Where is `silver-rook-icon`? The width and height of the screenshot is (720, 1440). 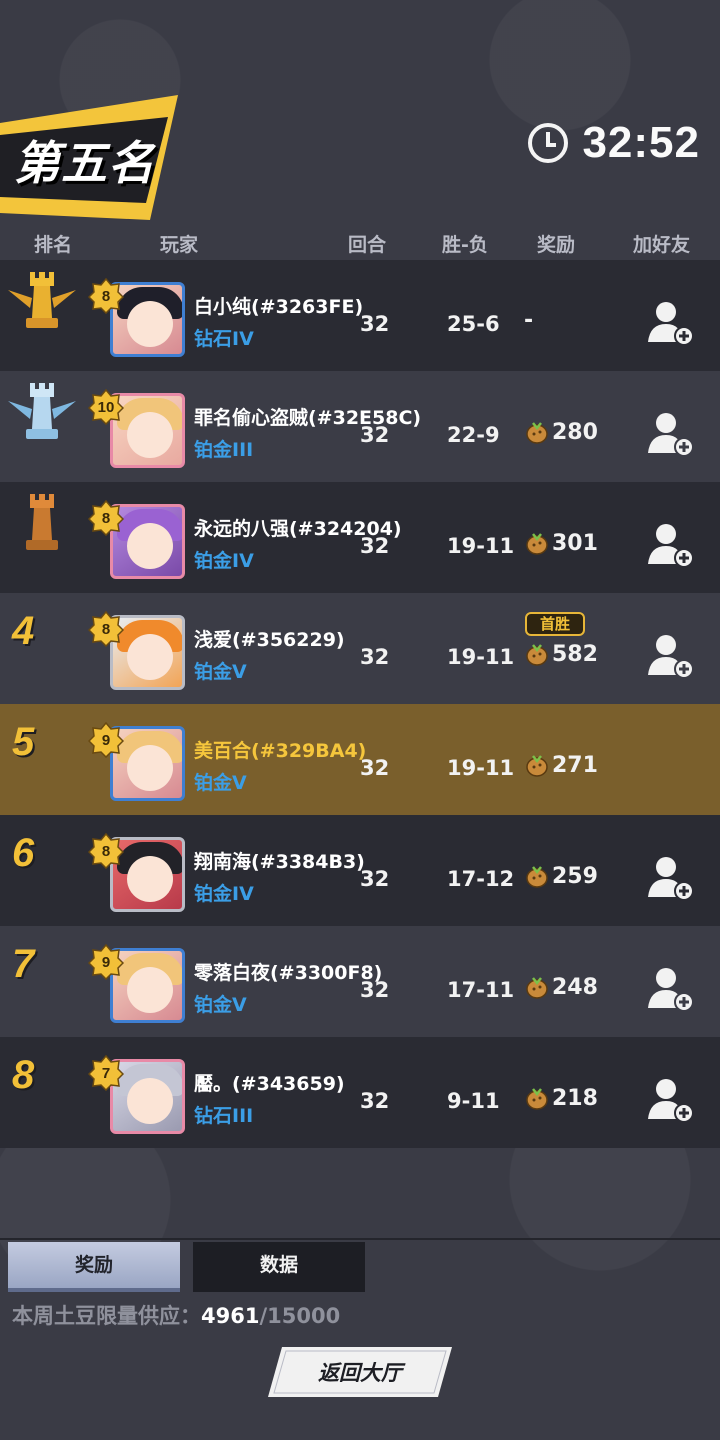 silver-rook-icon is located at coordinates (42, 411).